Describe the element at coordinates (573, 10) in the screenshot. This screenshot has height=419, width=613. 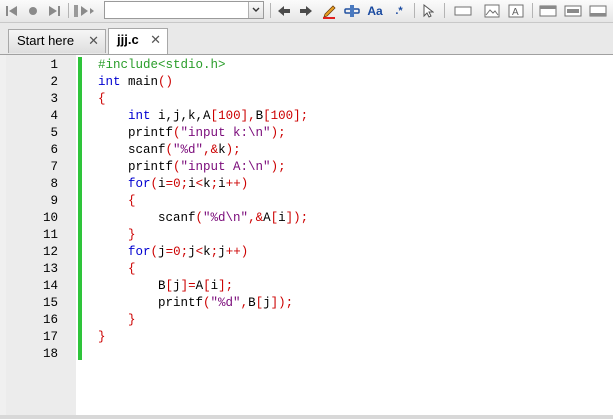
I see `layout-2-icon` at that location.